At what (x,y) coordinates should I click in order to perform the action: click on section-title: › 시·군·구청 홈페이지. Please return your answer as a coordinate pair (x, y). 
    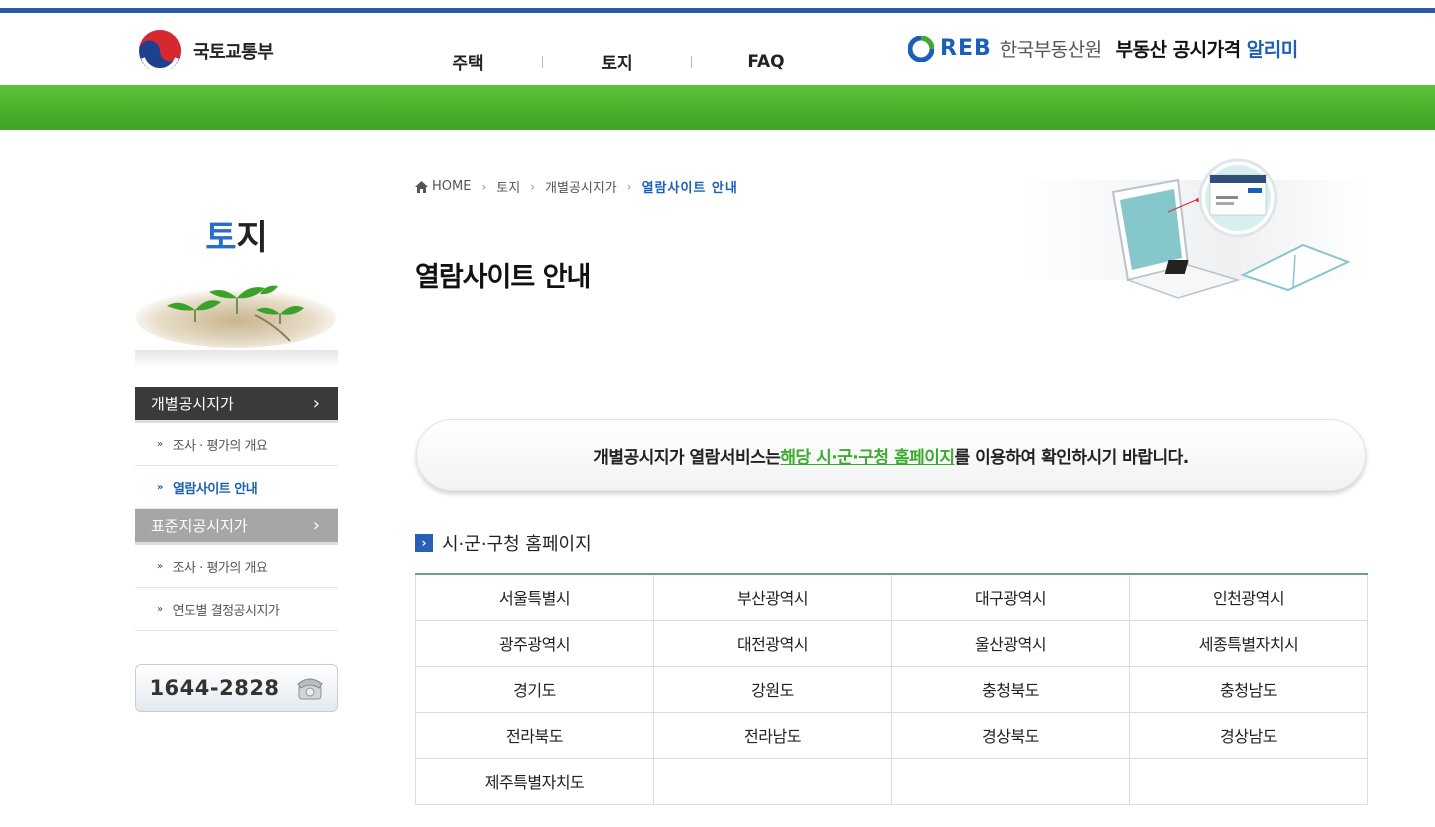
    Looking at the image, I should click on (503, 543).